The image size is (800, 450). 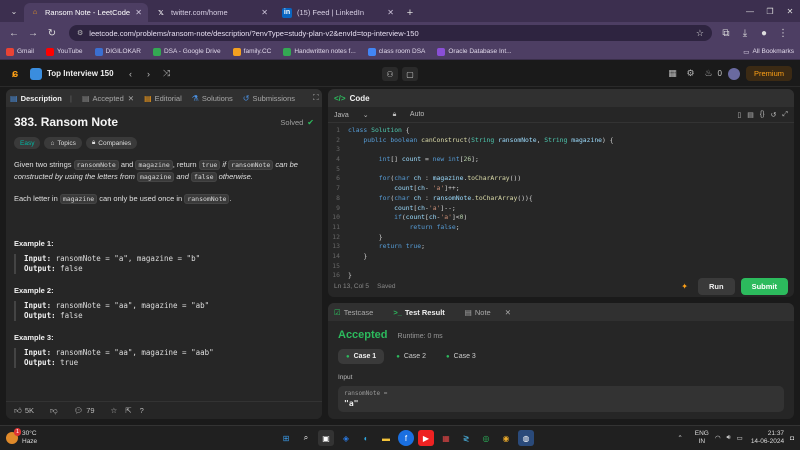 What do you see at coordinates (326, 438) in the screenshot?
I see `task-view-icon: ▣` at bounding box center [326, 438].